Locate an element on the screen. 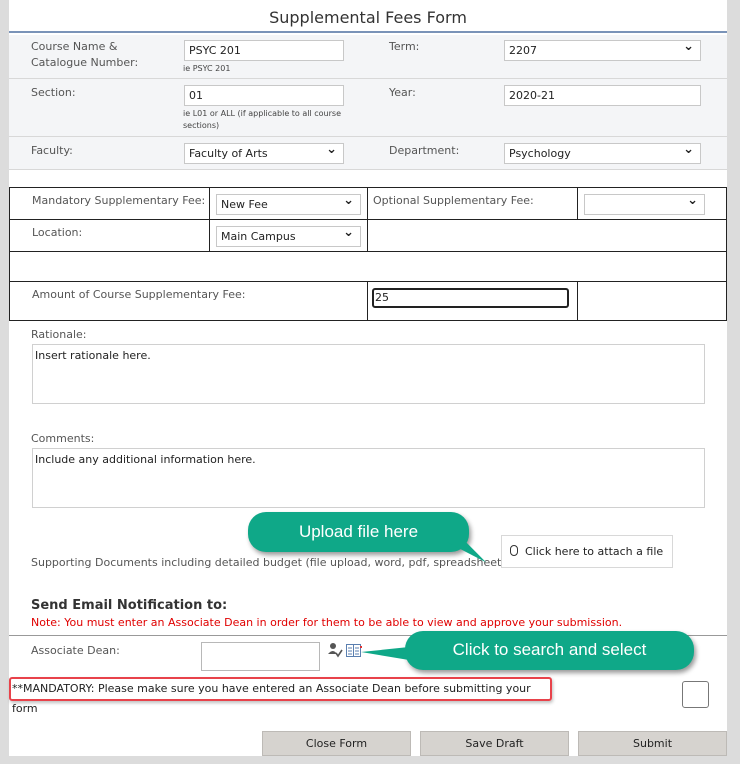 The width and height of the screenshot is (740, 764). attach-file-button: Click here to attach a file is located at coordinates (587, 551).